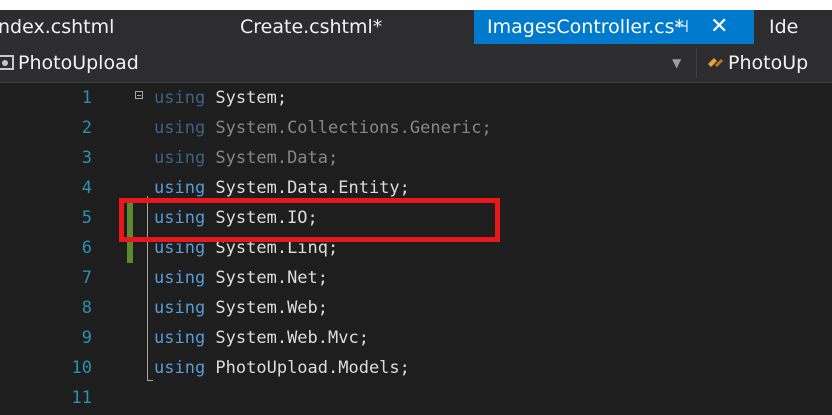  Describe the element at coordinates (586, 27) in the screenshot. I see `tab-label: ImagesController.cs*` at that location.